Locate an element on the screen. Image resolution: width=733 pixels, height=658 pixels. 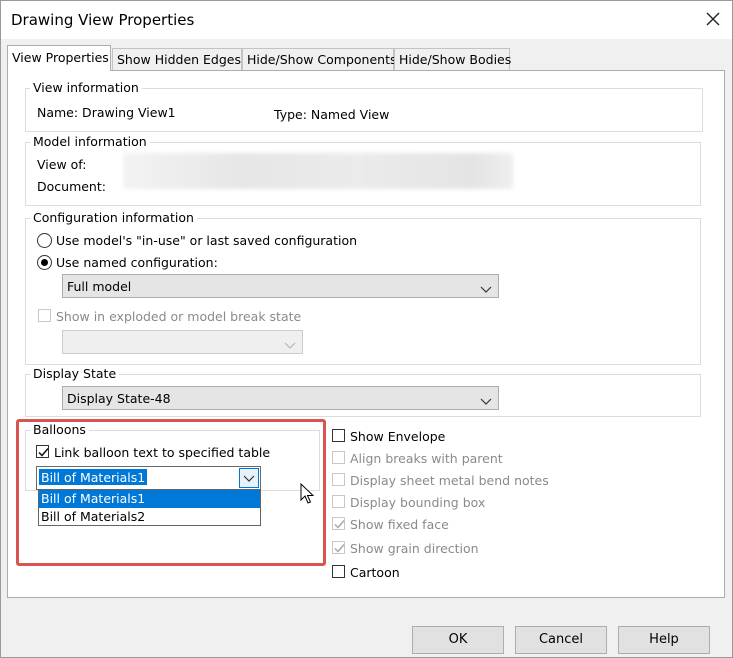
sheet-metal-notes-label: Display sheet metal bend notes is located at coordinates (449, 480).